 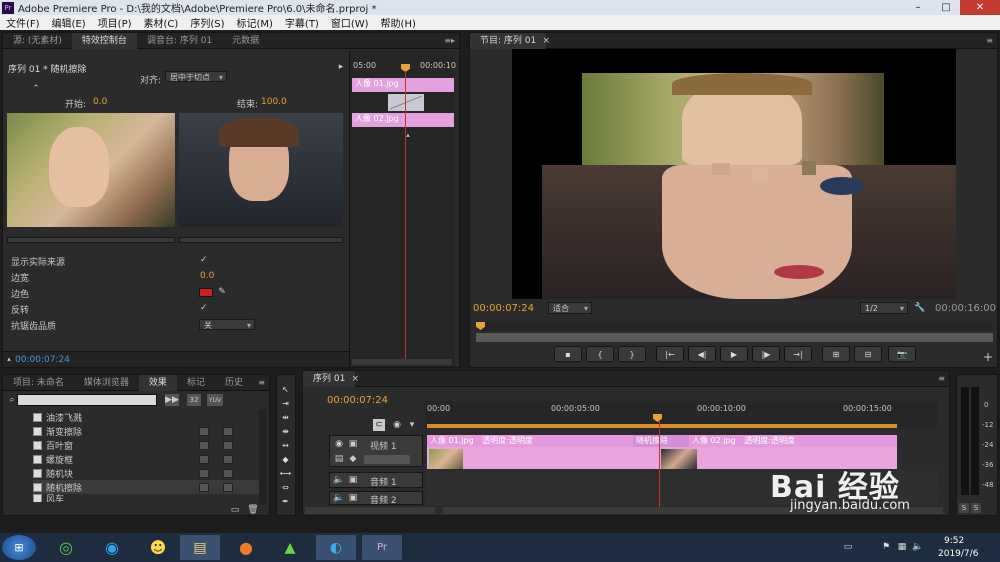 What do you see at coordinates (246, 547) in the screenshot?
I see `taskbar-app-firefox-icon: ●` at bounding box center [246, 547].